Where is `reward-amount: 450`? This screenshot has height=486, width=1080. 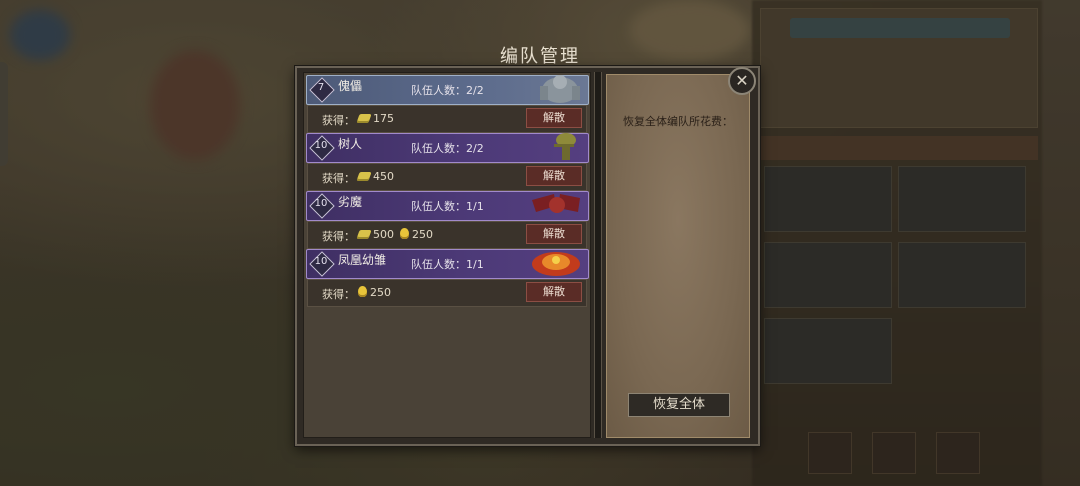
reward-amount: 450 is located at coordinates (375, 176).